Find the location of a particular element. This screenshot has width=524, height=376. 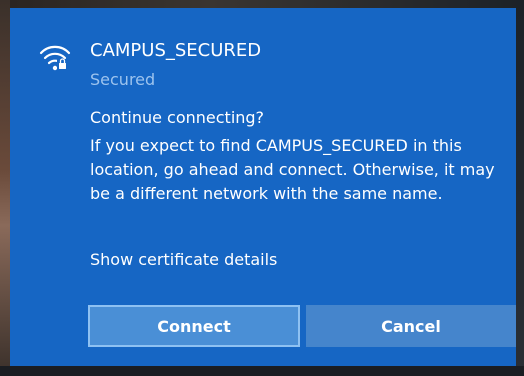

wifi-secured-icon is located at coordinates (55, 58).